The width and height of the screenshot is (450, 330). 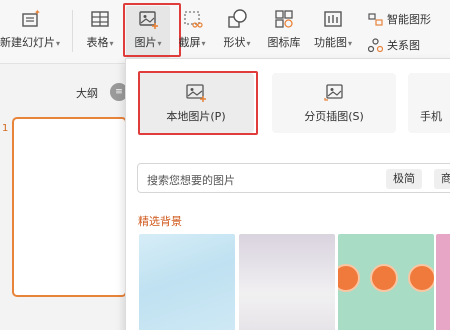 I want to click on phone-picture-button: 手机, so click(x=429, y=103).